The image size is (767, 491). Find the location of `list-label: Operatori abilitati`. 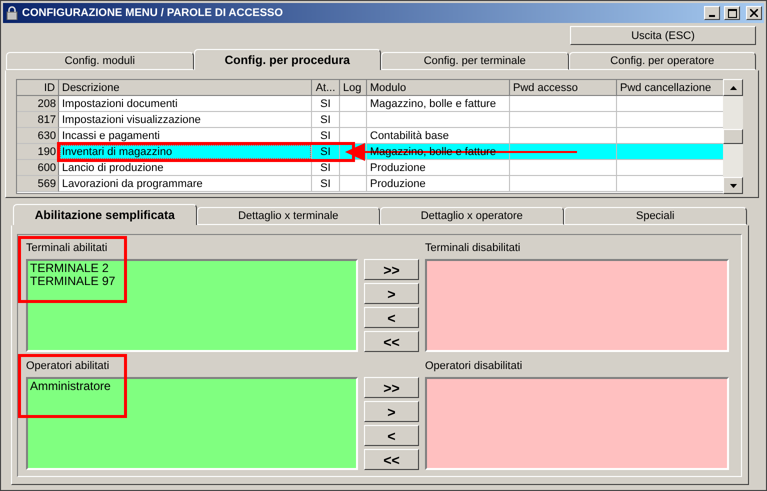

list-label: Operatori abilitati is located at coordinates (68, 366).